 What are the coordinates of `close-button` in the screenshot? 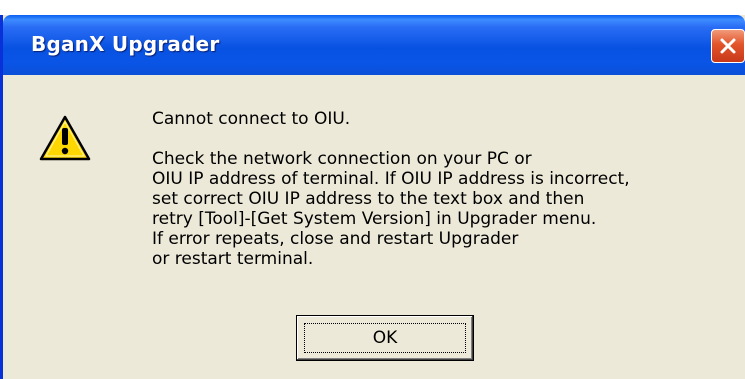 It's located at (728, 46).